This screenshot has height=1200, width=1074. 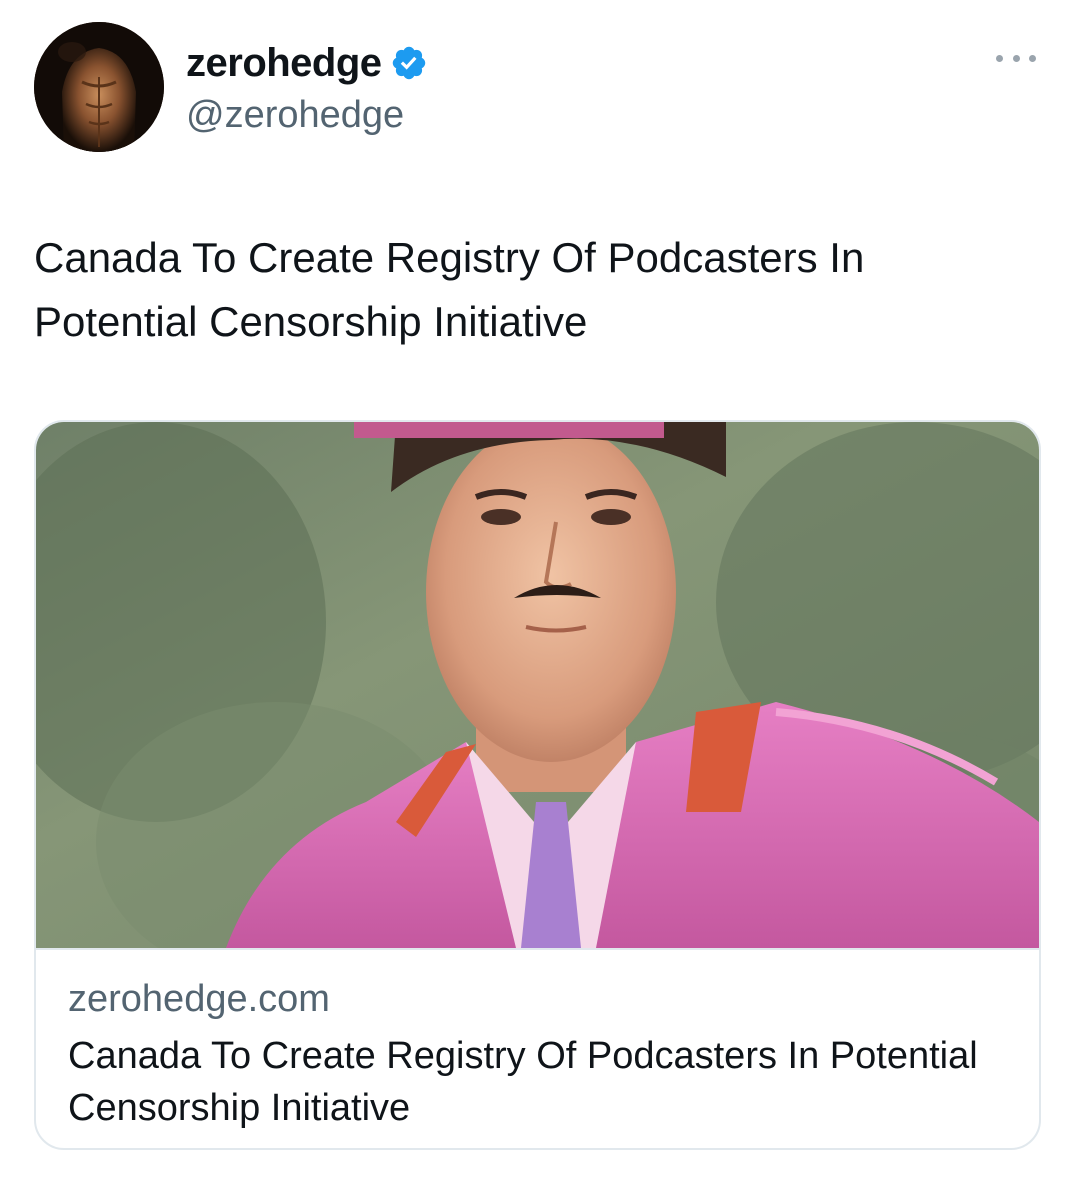 What do you see at coordinates (199, 999) in the screenshot?
I see `link-domain: zerohedge.com` at bounding box center [199, 999].